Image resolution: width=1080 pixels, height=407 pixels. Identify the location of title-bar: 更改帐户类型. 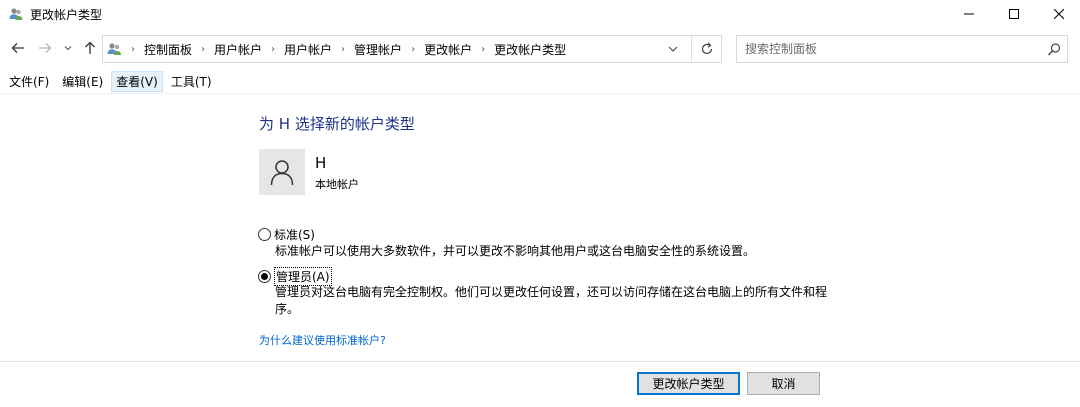
(540, 14).